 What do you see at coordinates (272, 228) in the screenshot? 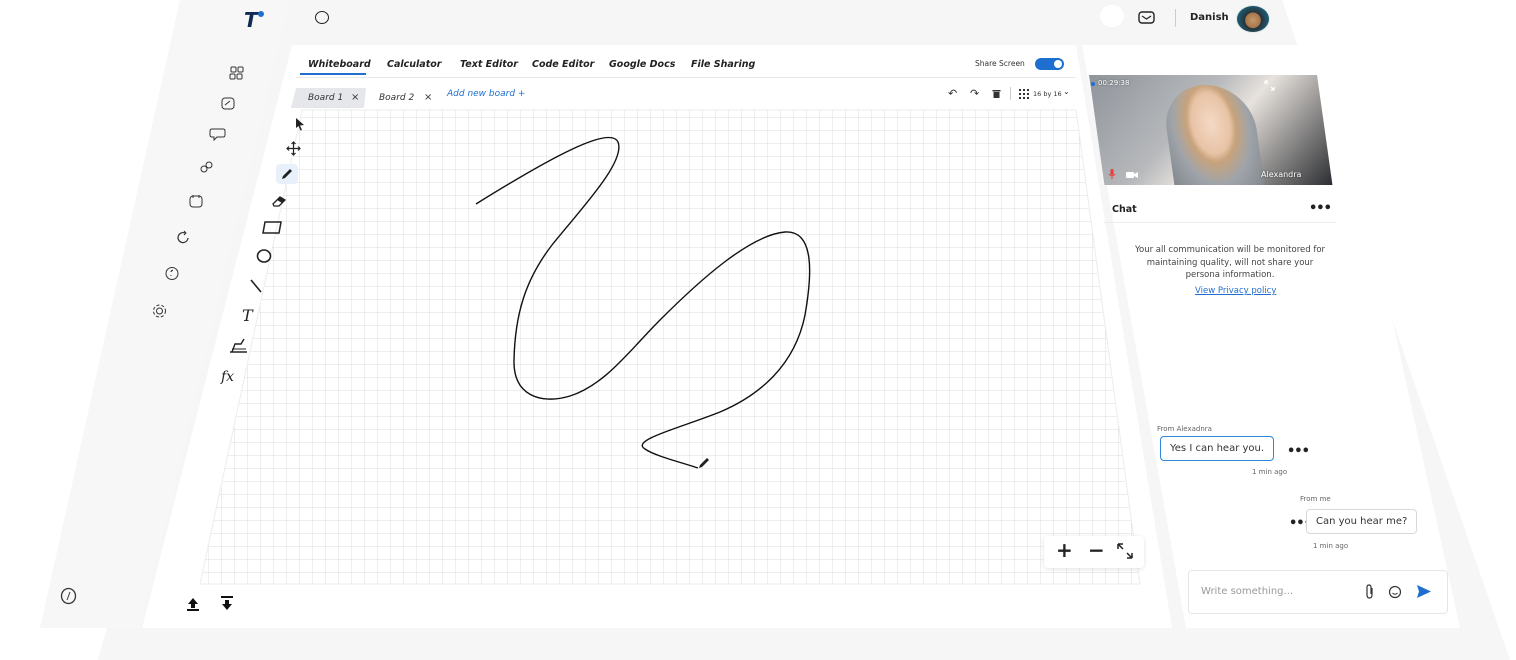
I see `rectangle-icon` at bounding box center [272, 228].